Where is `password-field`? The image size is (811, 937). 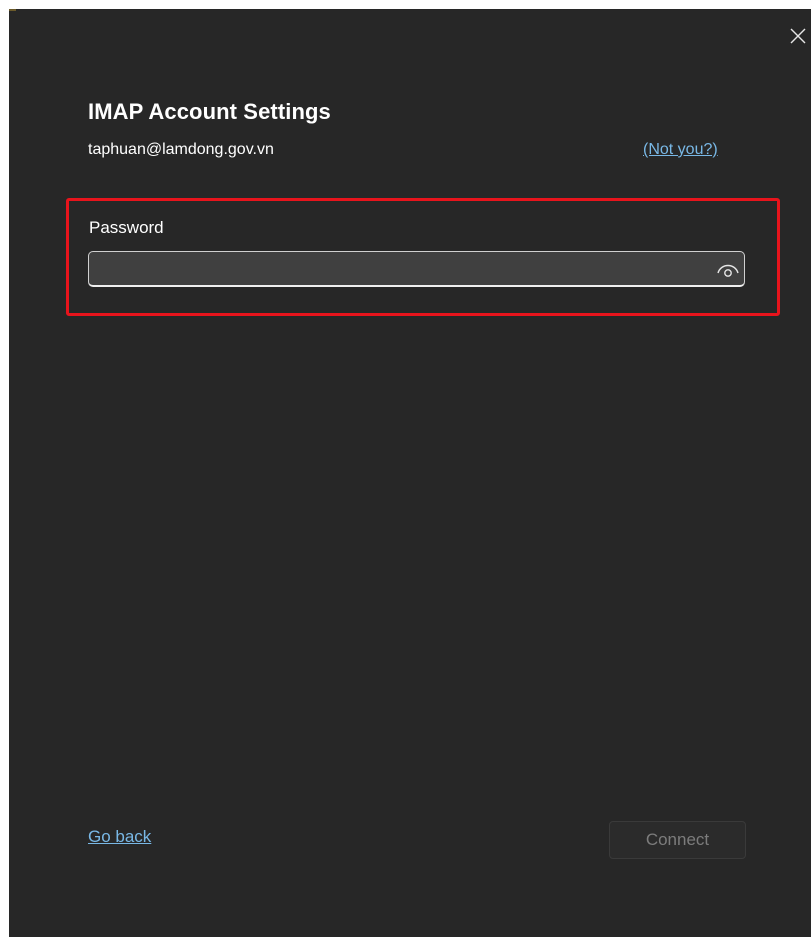 password-field is located at coordinates (416, 269).